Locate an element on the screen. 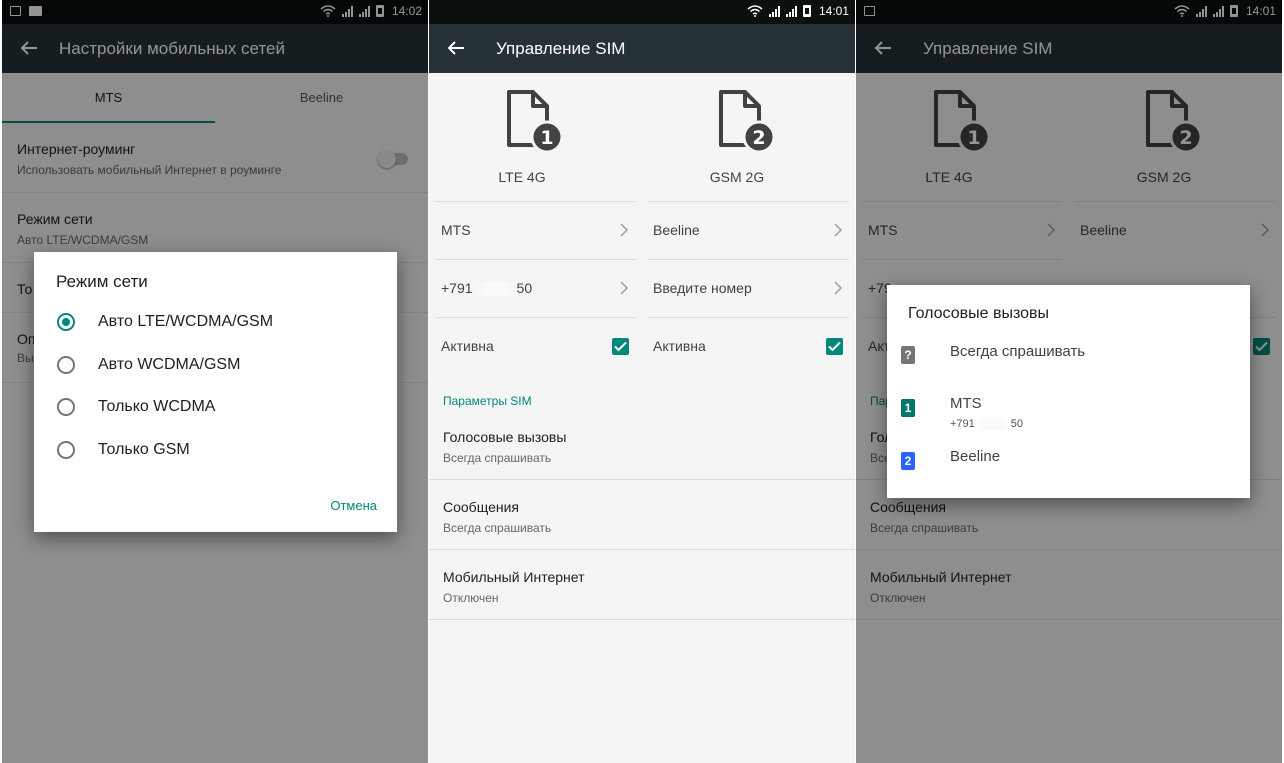 The height and width of the screenshot is (763, 1284). sim2-network: GSM 2G is located at coordinates (737, 177).